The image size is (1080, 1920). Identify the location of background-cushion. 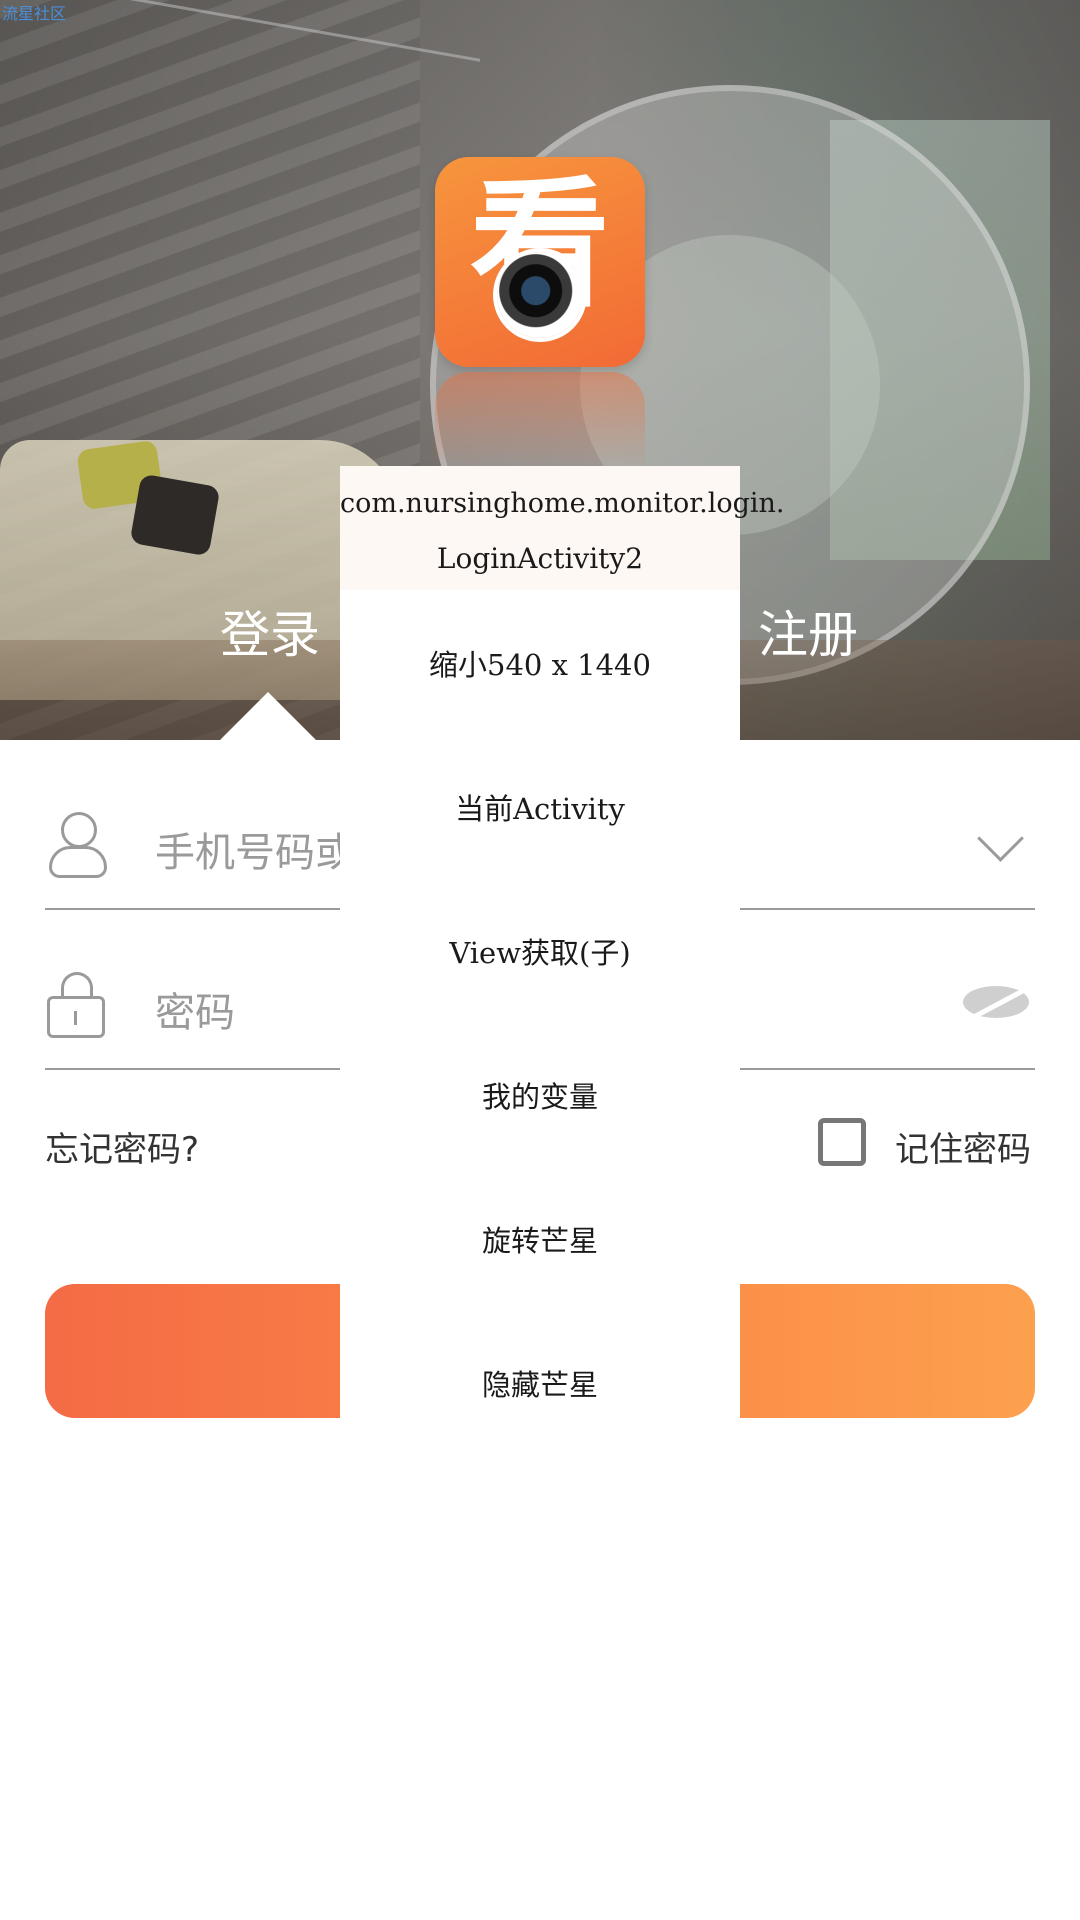
(175, 515).